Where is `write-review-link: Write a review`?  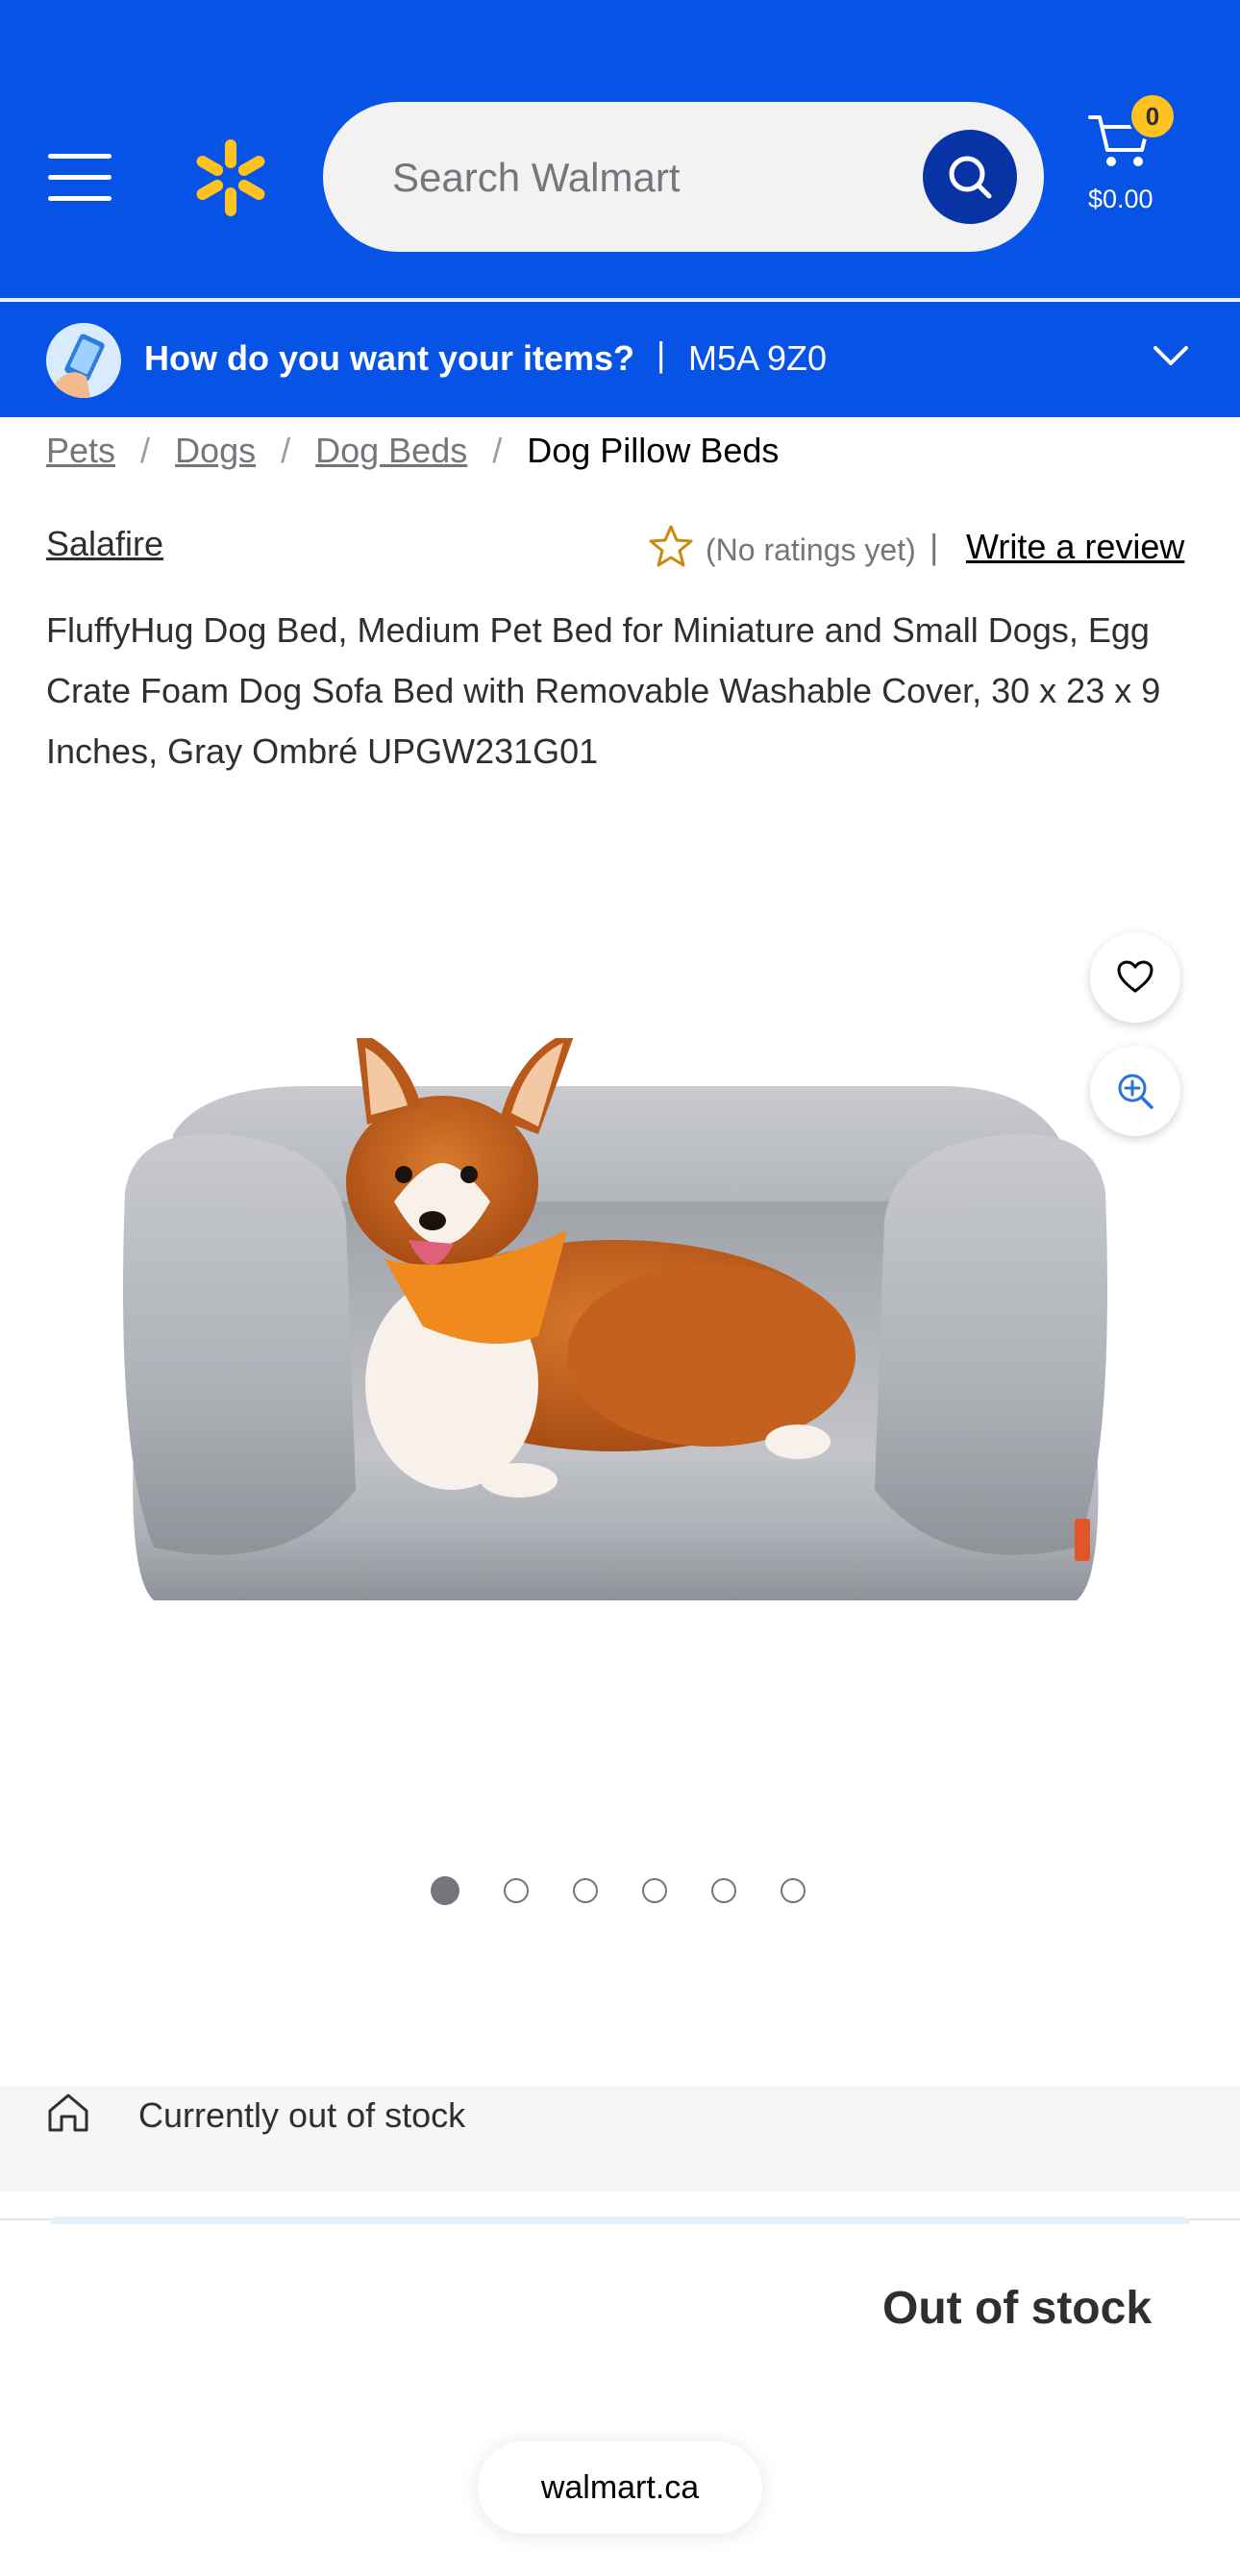
write-review-link: Write a review is located at coordinates (1075, 547).